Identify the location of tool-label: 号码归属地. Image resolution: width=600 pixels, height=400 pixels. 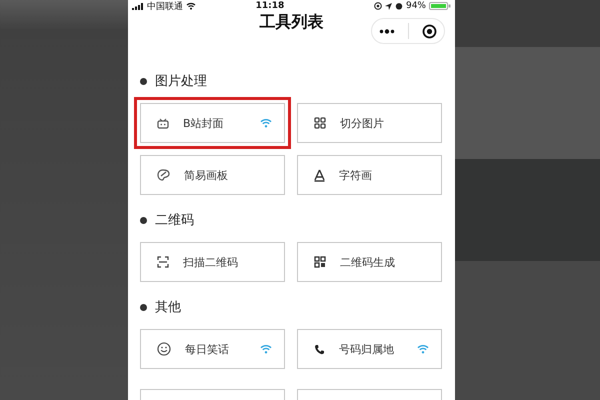
(367, 349).